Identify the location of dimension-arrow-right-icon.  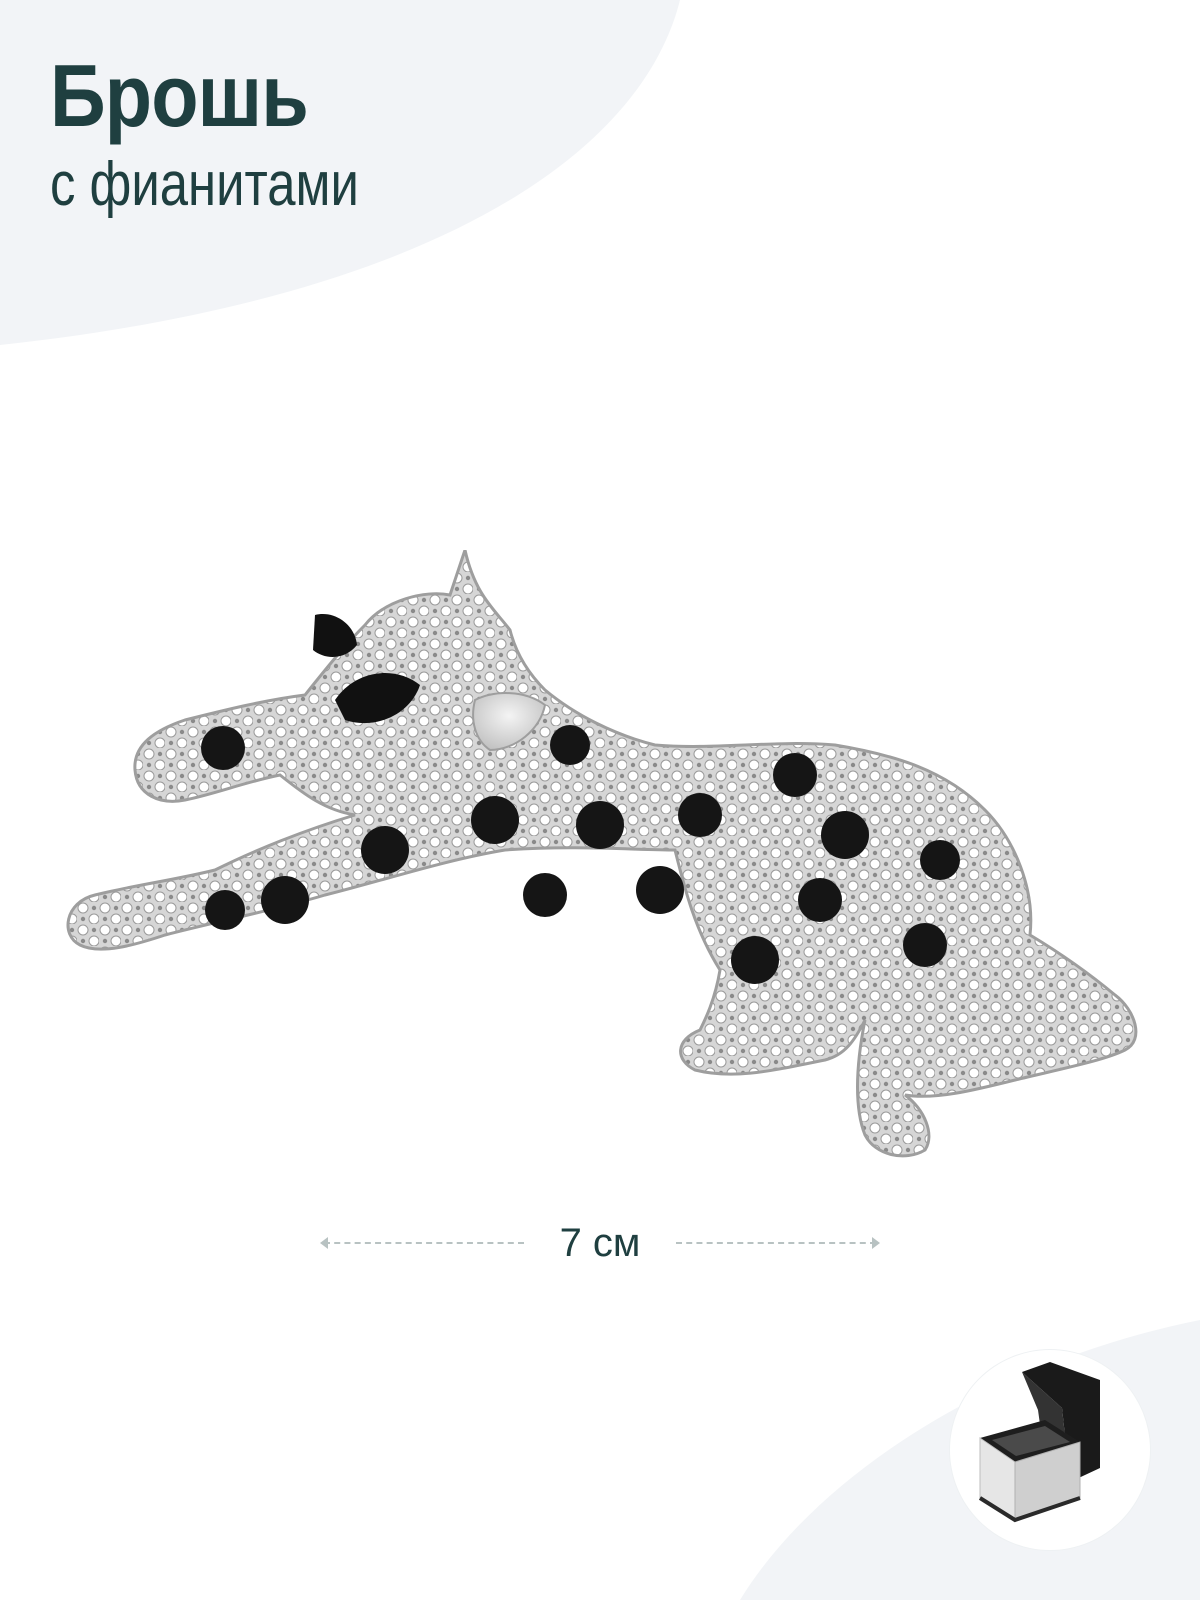
(876, 1243).